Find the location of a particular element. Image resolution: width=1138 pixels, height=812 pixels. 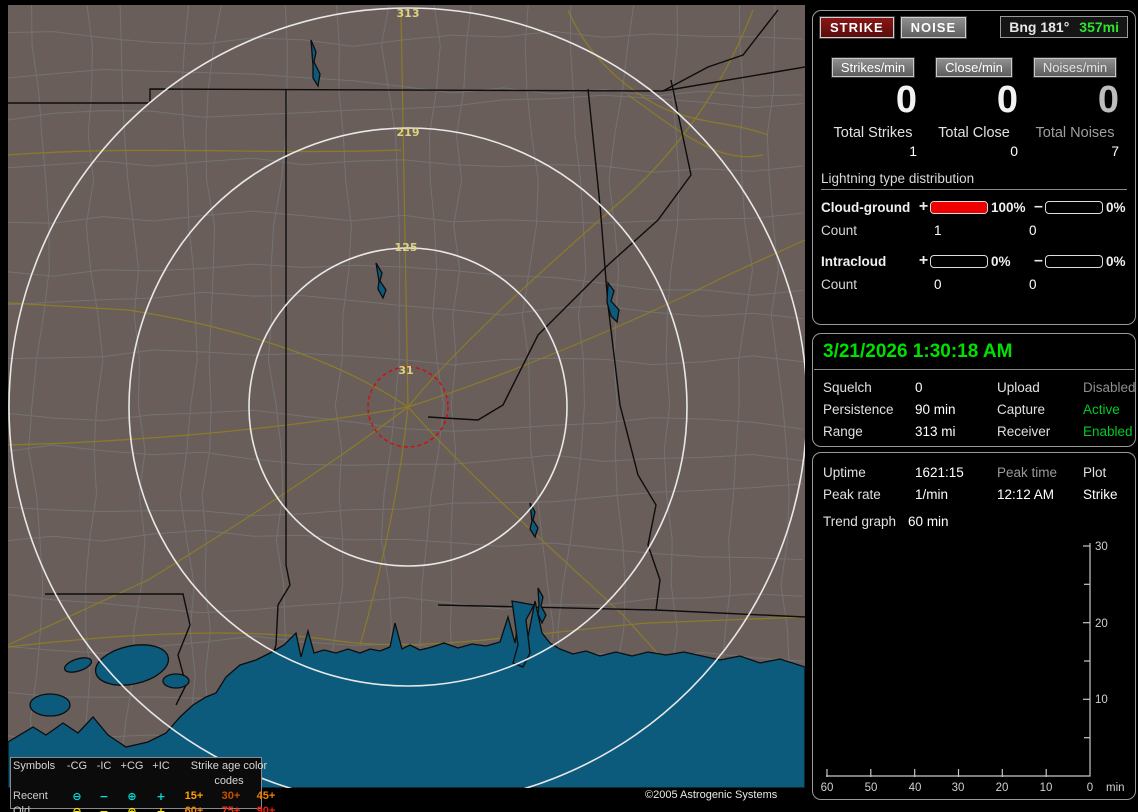

age-30-label: 30+ is located at coordinates (231, 796).